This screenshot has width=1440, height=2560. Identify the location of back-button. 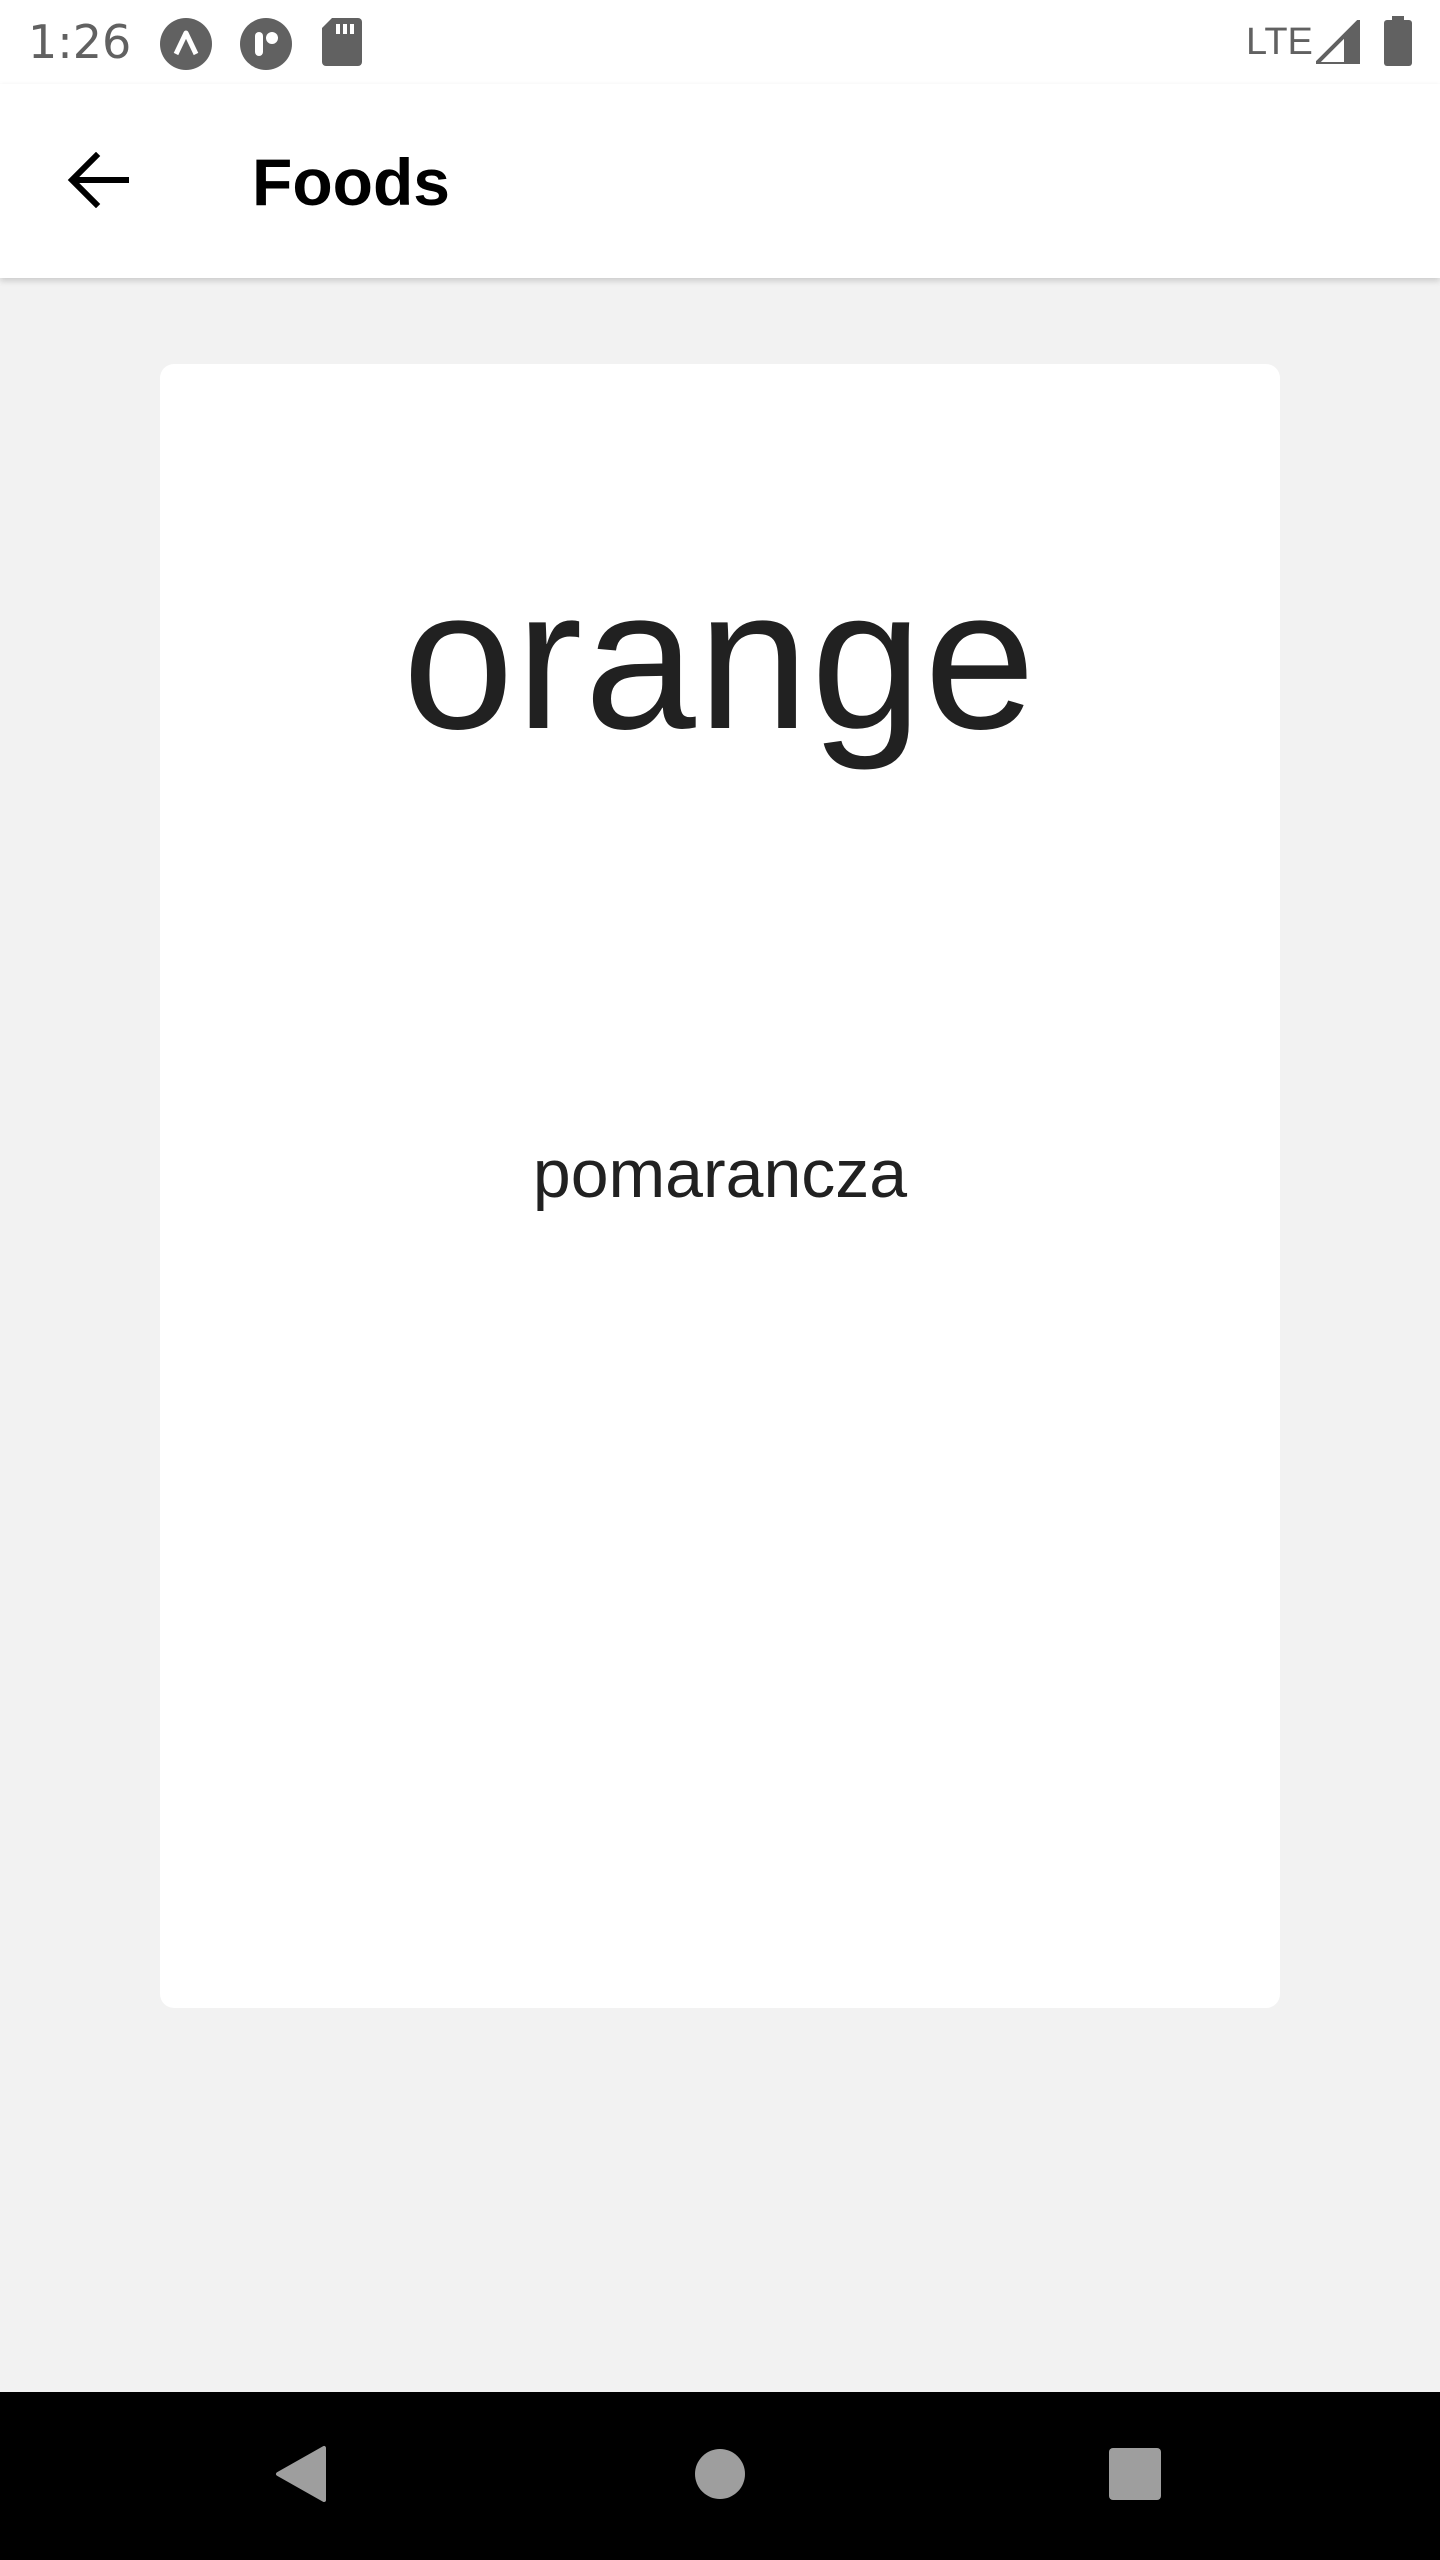
(98, 182).